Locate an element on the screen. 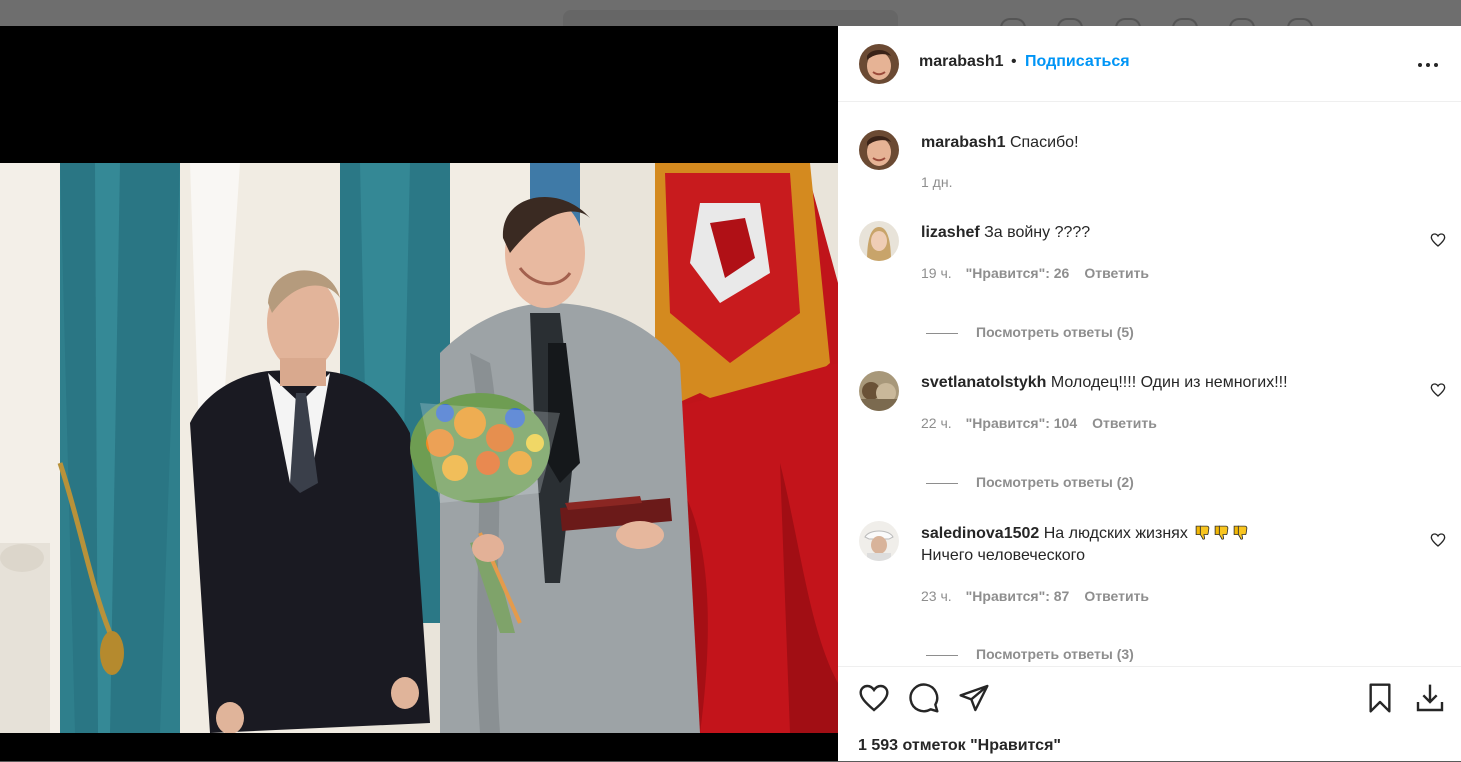  more-options-icon is located at coordinates (1428, 64).